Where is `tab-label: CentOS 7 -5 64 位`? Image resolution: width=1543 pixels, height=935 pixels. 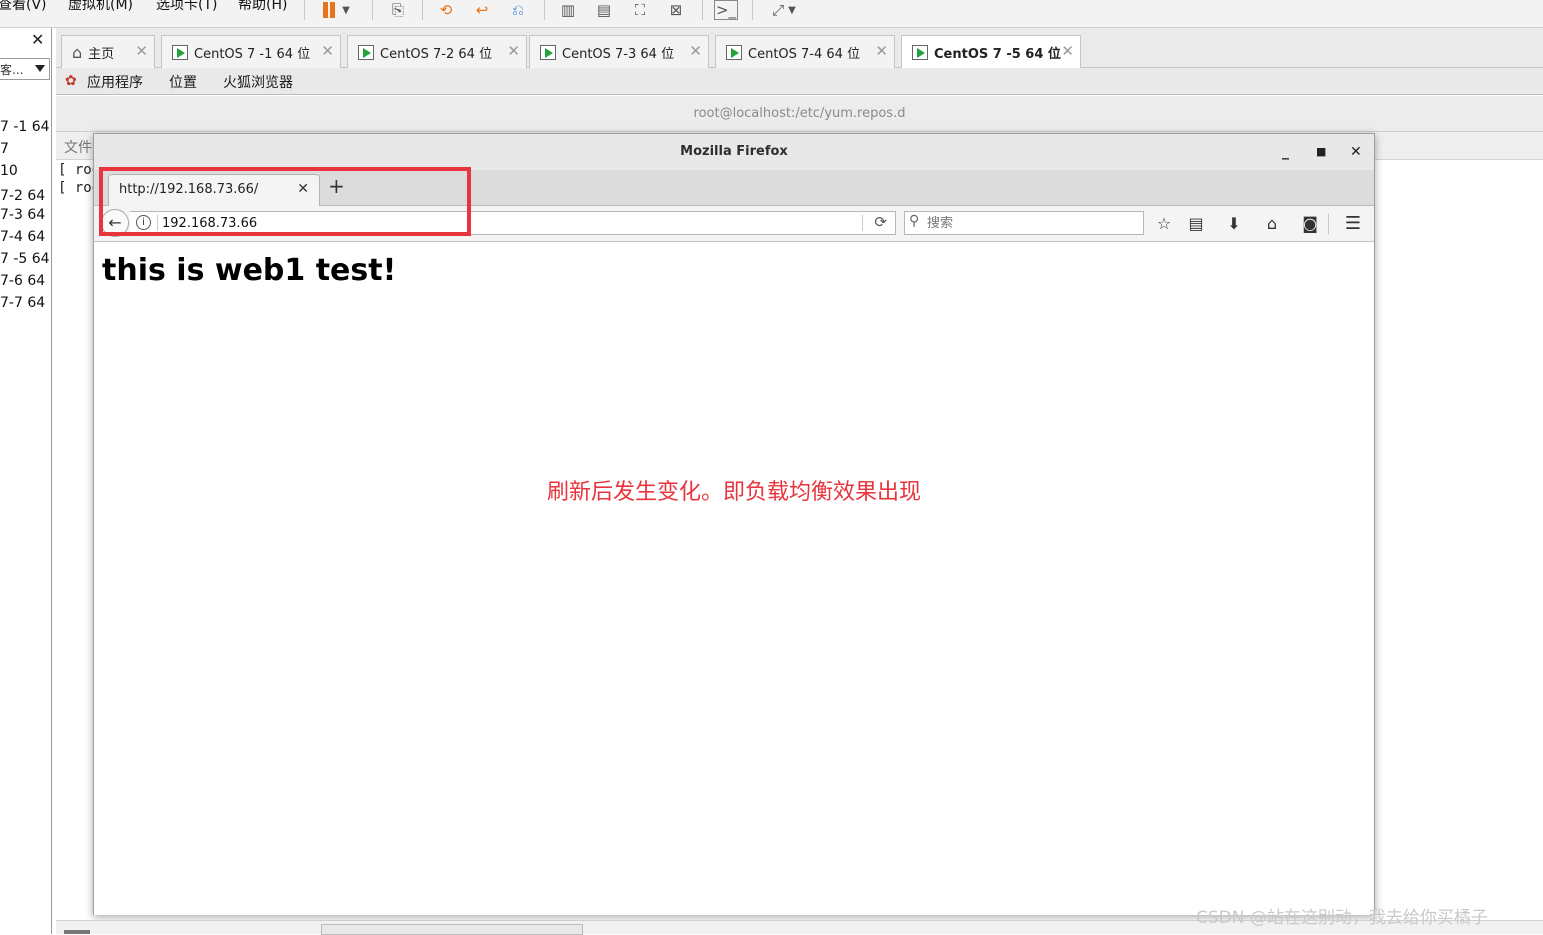
tab-label: CentOS 7 -5 64 位 is located at coordinates (997, 54).